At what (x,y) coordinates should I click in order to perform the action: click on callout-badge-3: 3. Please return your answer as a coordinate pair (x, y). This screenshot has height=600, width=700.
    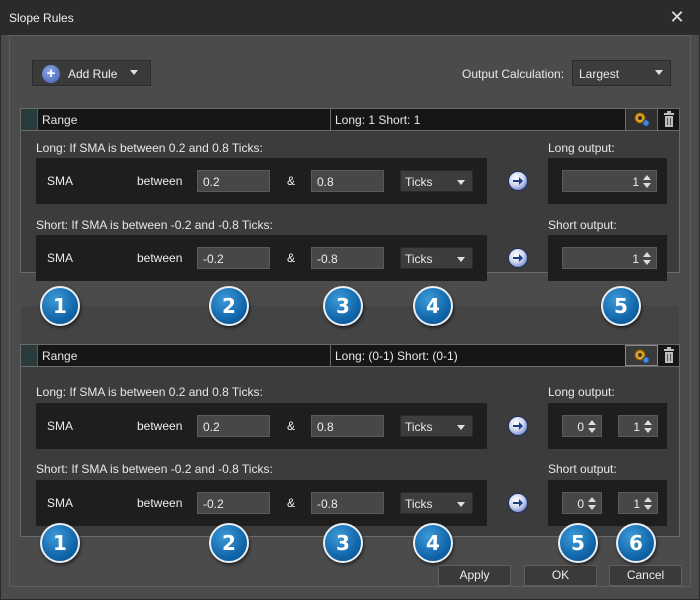
    Looking at the image, I should click on (343, 306).